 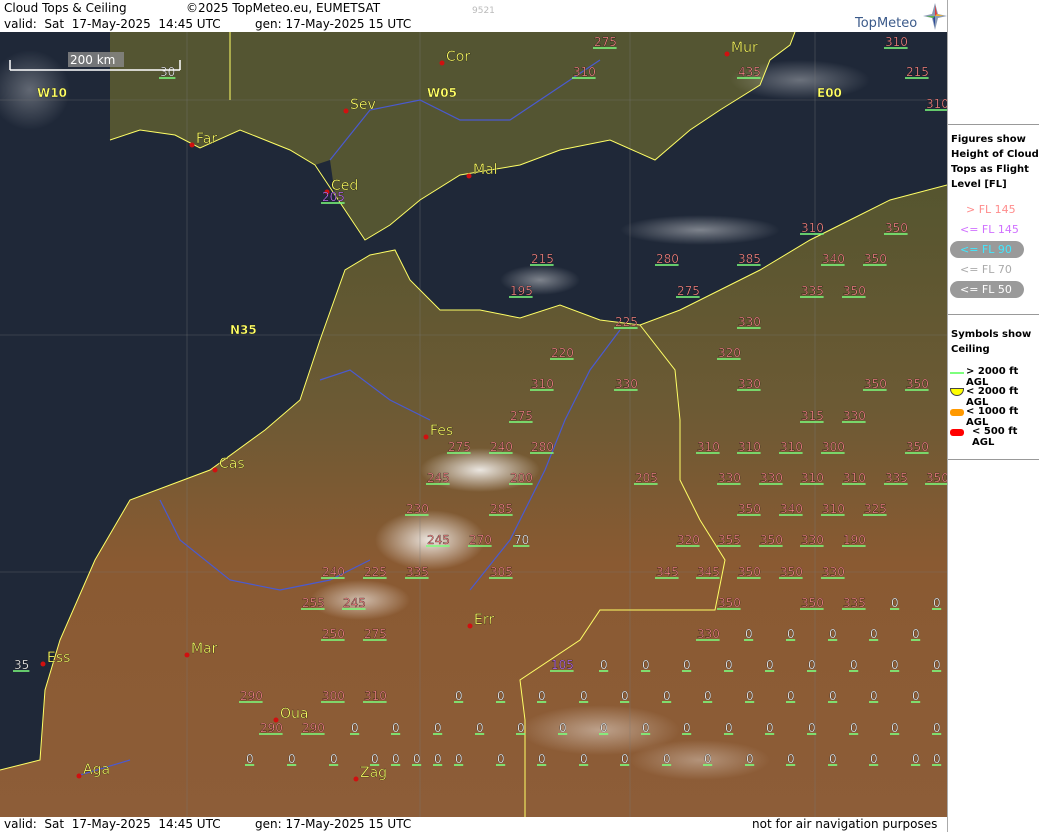 What do you see at coordinates (993, 314) in the screenshot?
I see `legend-divider` at bounding box center [993, 314].